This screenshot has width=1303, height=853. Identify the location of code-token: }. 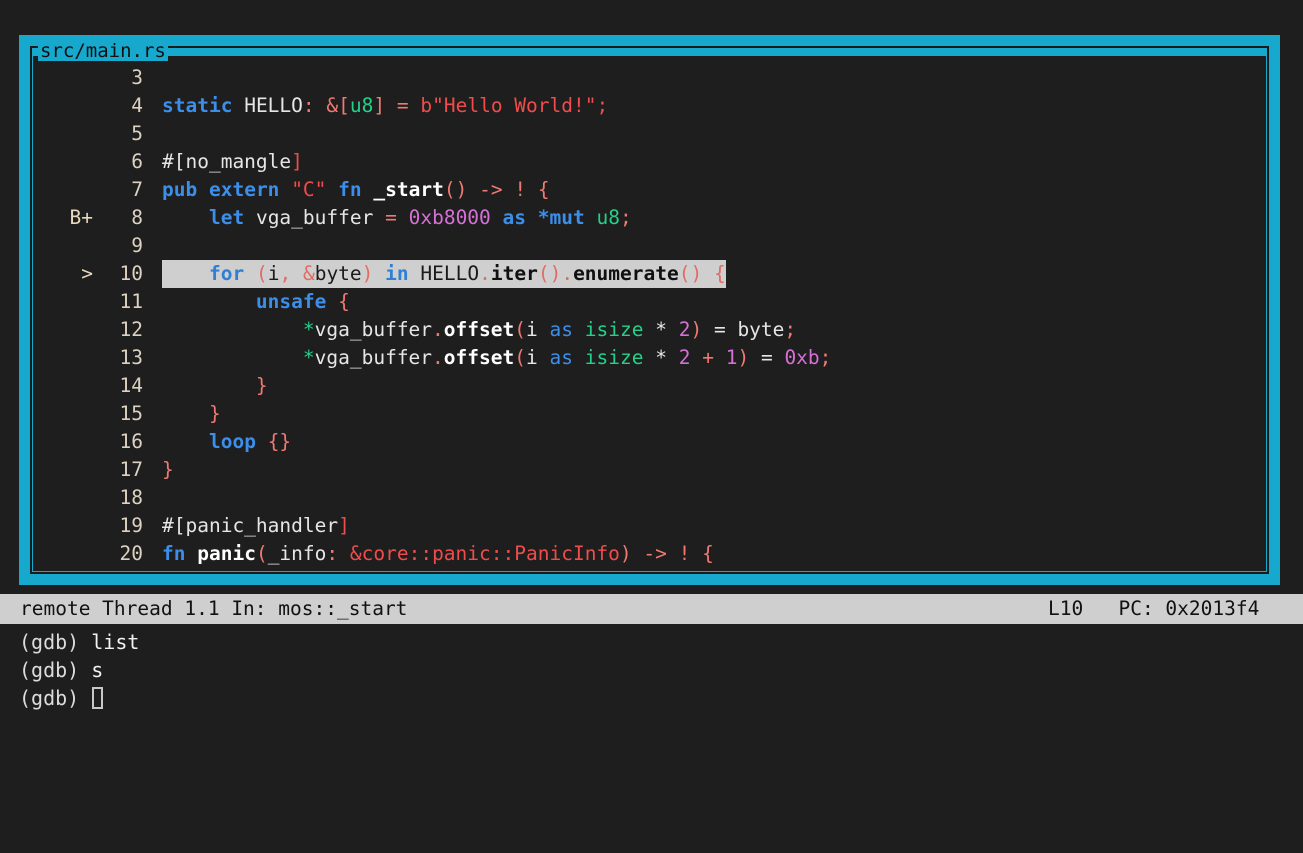
(168, 469).